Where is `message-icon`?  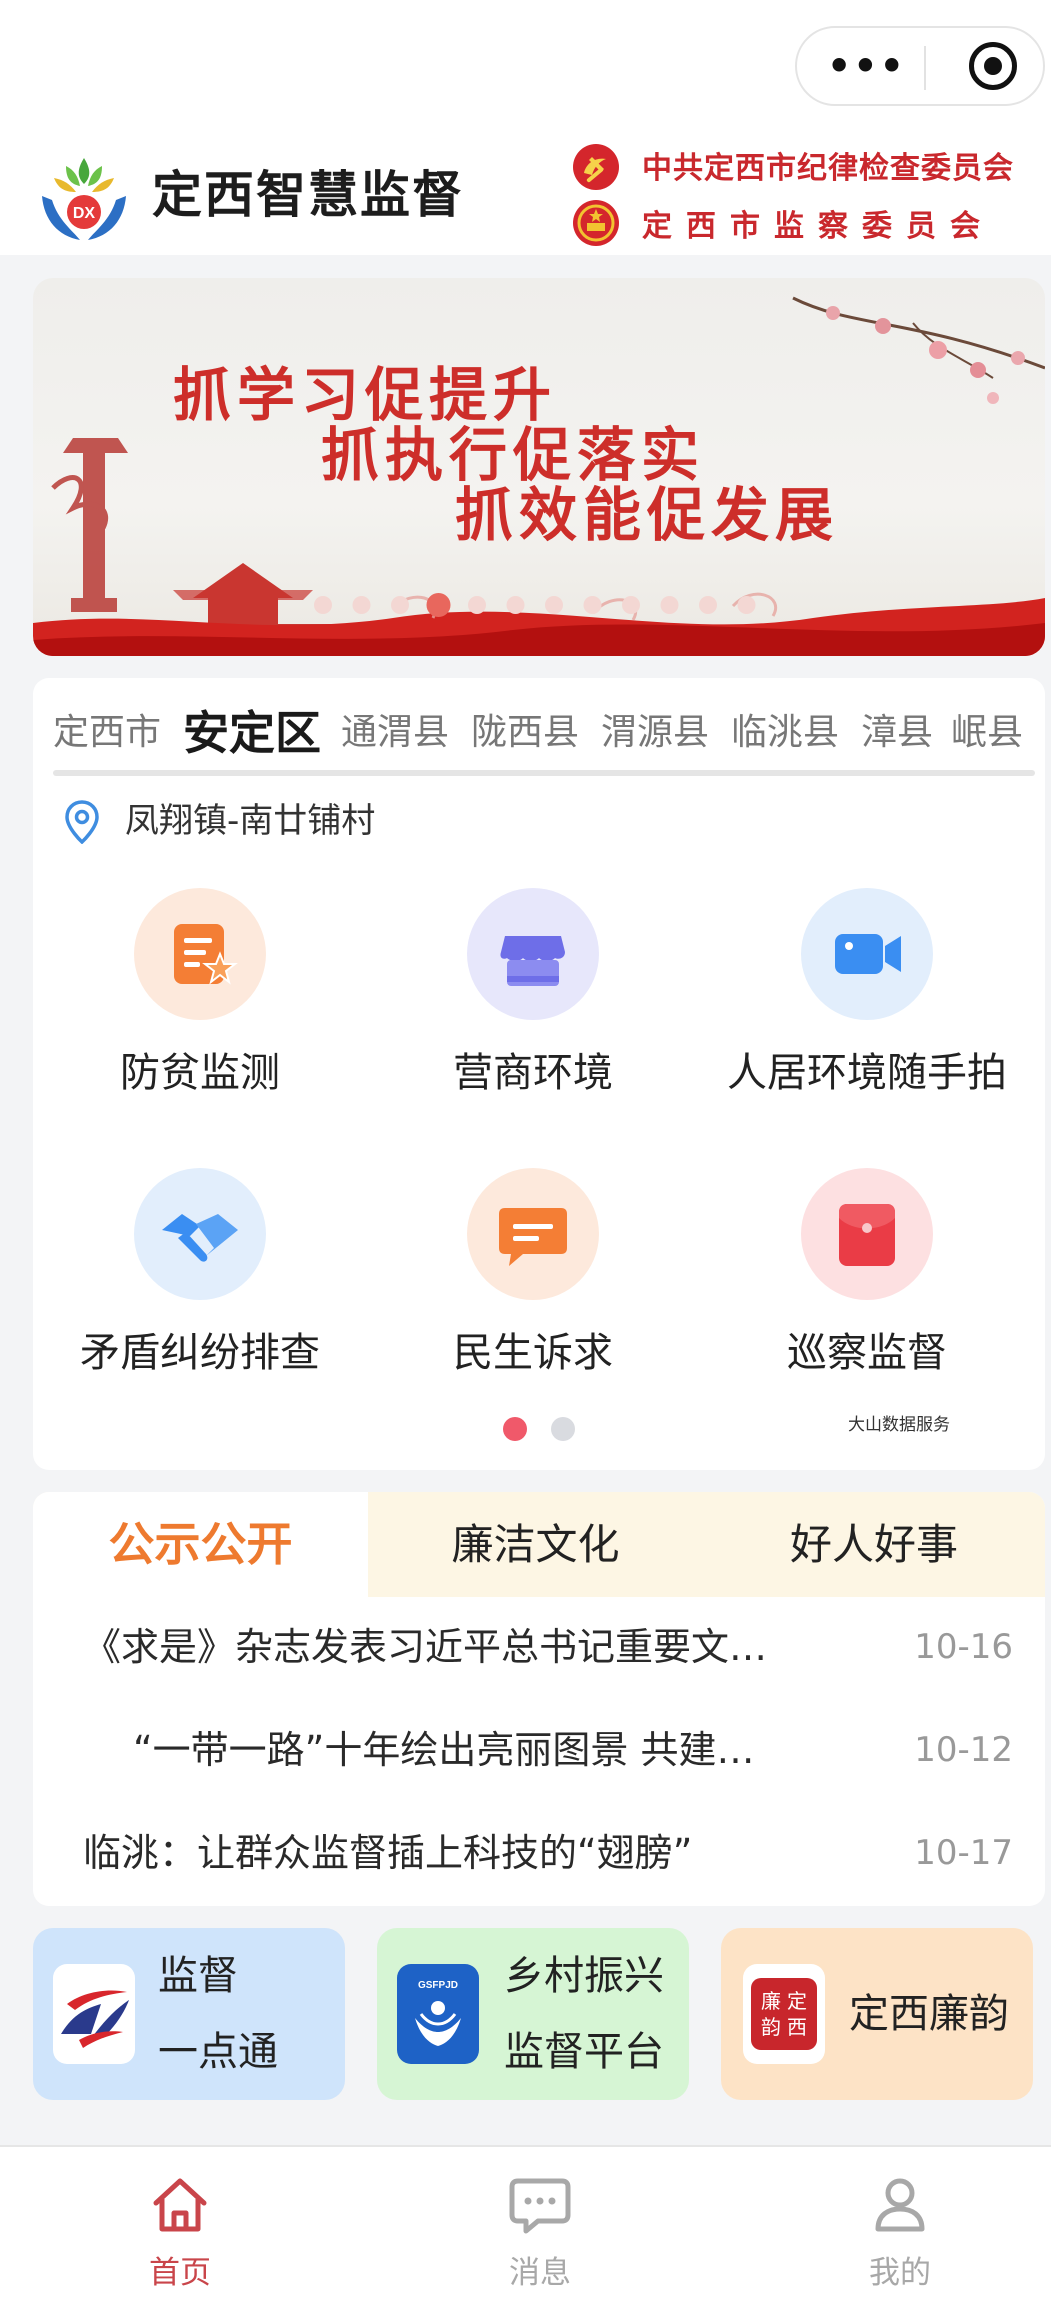
message-icon is located at coordinates (533, 1237).